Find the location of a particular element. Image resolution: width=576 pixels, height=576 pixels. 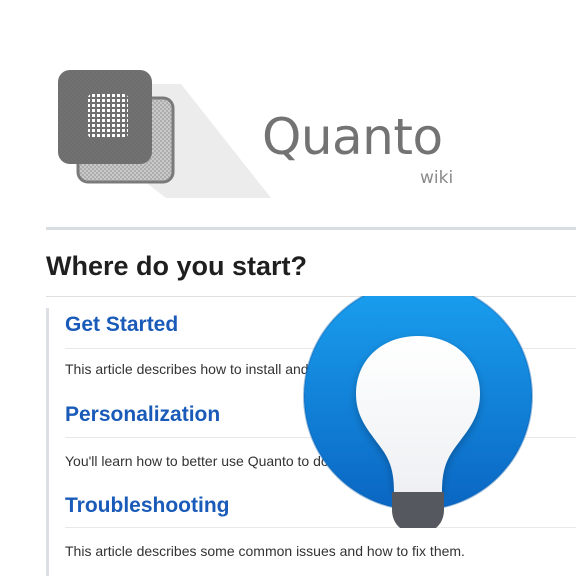

section-link-get-started: Get Started is located at coordinates (121, 324).